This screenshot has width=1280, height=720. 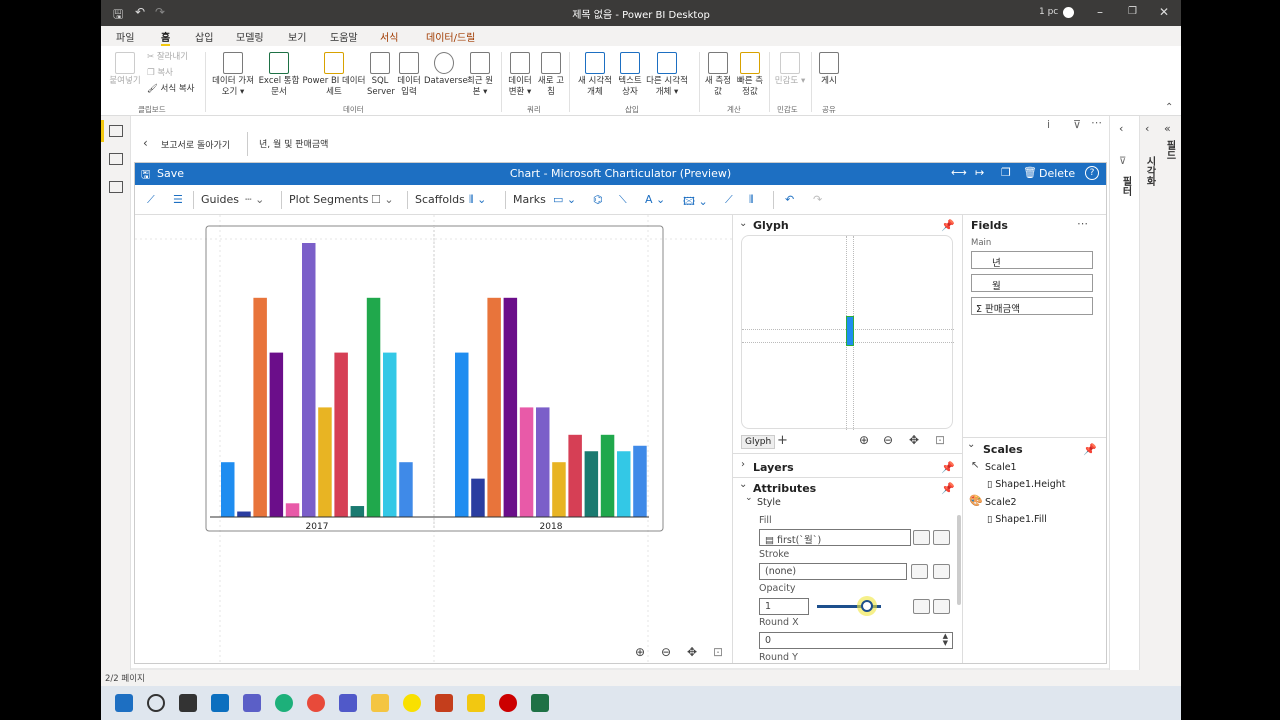 I want to click on pbi-dataset-button: Power BI 데이터 세트, so click(x=334, y=75).